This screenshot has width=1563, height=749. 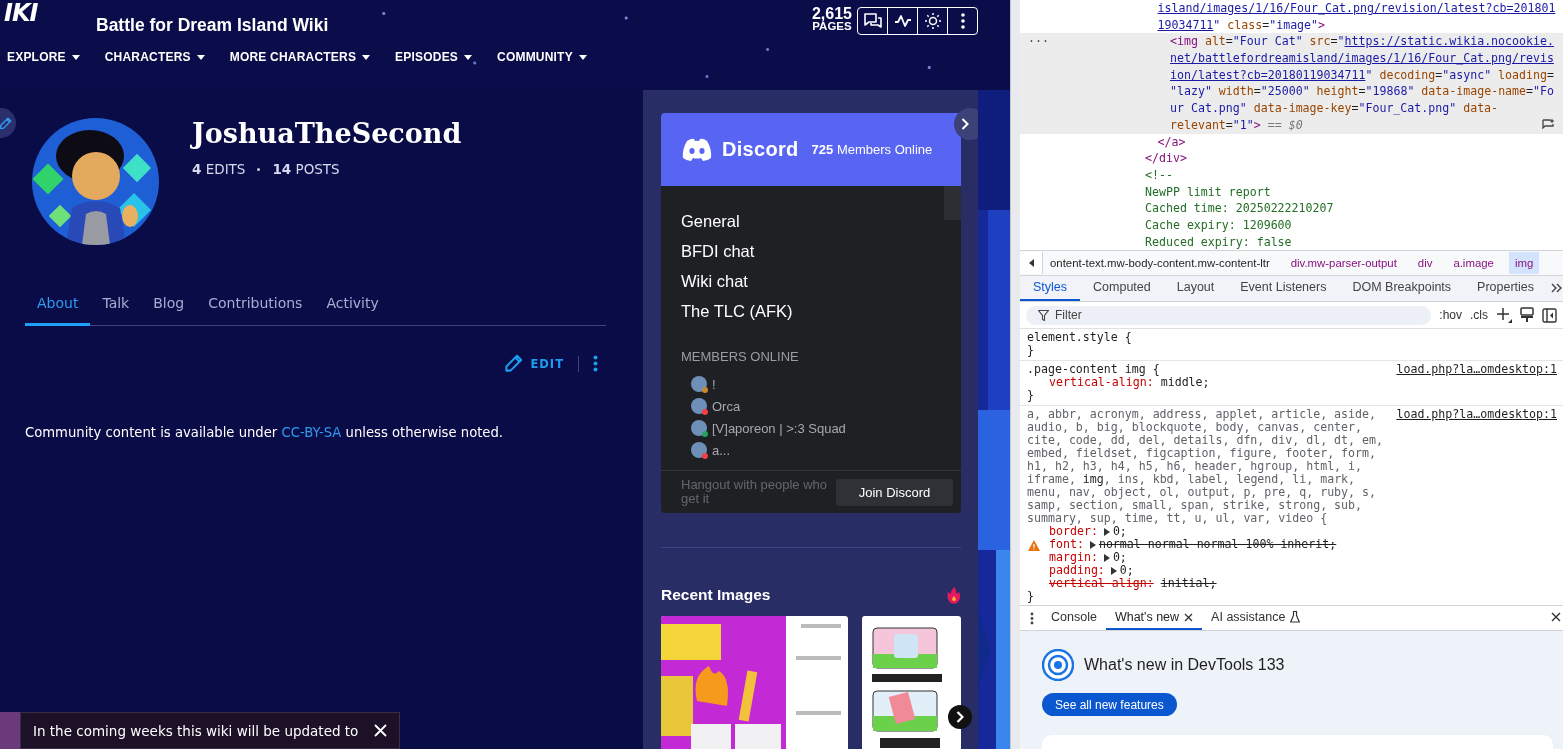 What do you see at coordinates (1160, 263) in the screenshot?
I see `breadcrumb: ontent-text.mw-body-content.mw-content-ltr` at bounding box center [1160, 263].